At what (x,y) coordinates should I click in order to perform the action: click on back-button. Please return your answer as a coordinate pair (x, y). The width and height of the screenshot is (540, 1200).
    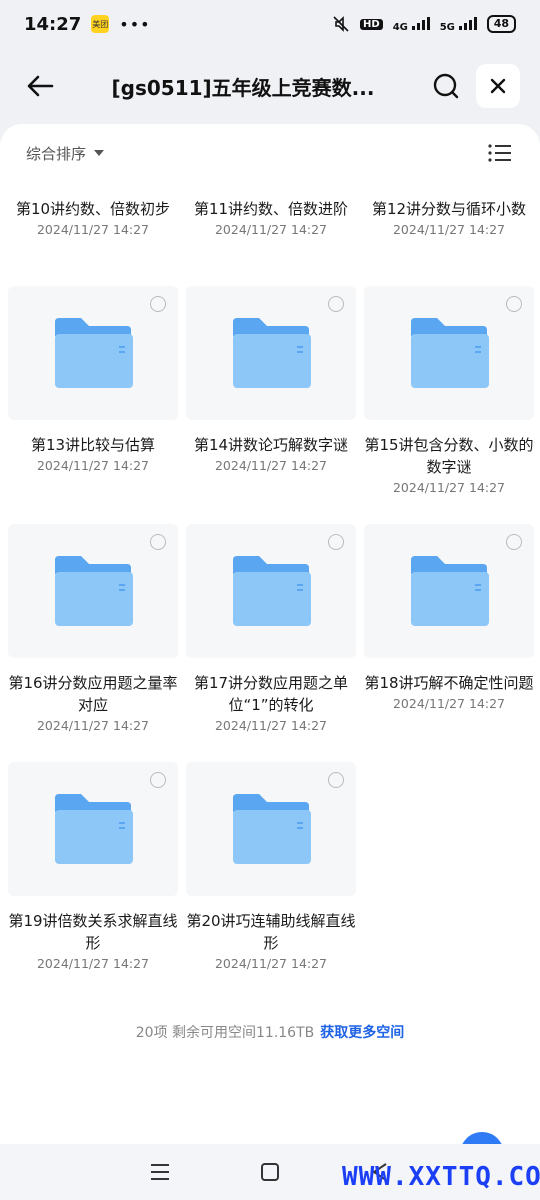
    Looking at the image, I should click on (40, 86).